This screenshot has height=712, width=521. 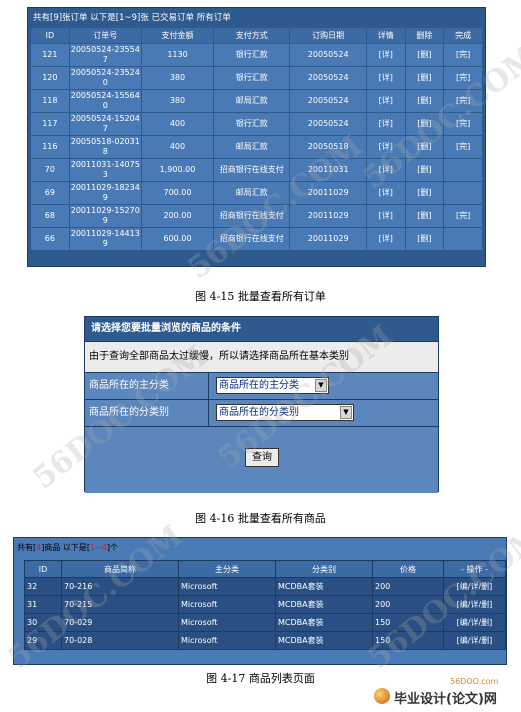 What do you see at coordinates (328, 35) in the screenshot?
I see `col-header: 订购日期` at bounding box center [328, 35].